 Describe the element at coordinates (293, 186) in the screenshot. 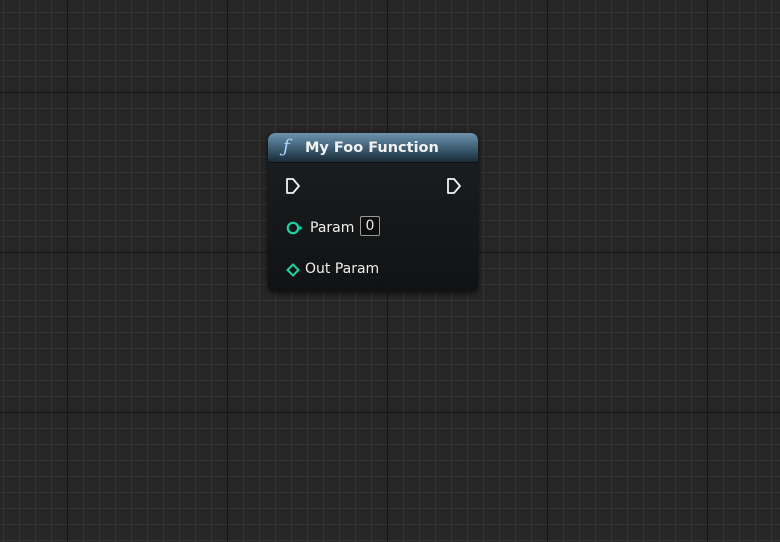

I see `exec-in-pin-icon` at that location.